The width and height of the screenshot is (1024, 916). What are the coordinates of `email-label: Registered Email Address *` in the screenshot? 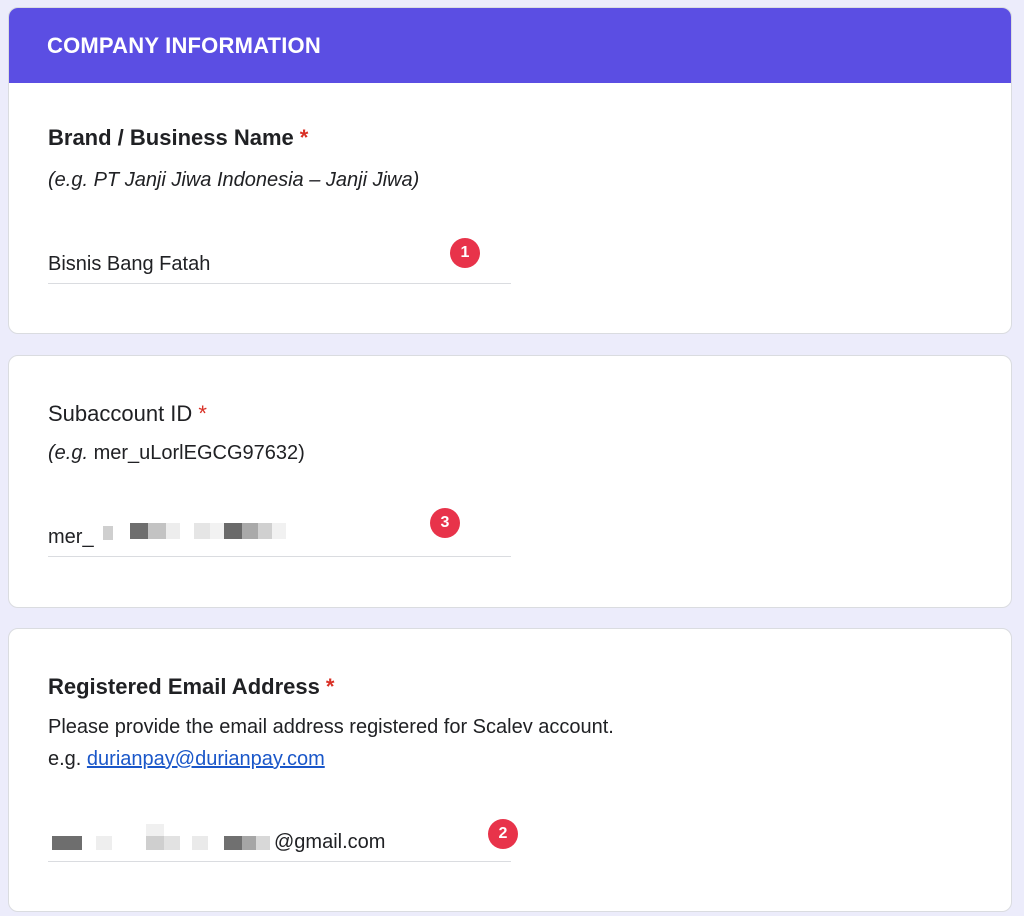 It's located at (191, 687).